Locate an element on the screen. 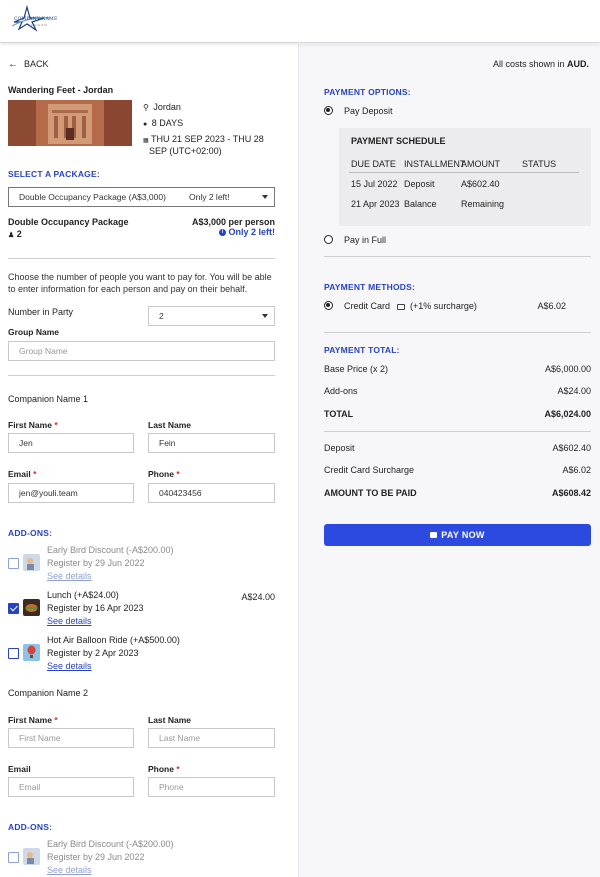 The height and width of the screenshot is (877, 600). package-select-value: Double Occupancy Package (A$3,000) is located at coordinates (92, 197).